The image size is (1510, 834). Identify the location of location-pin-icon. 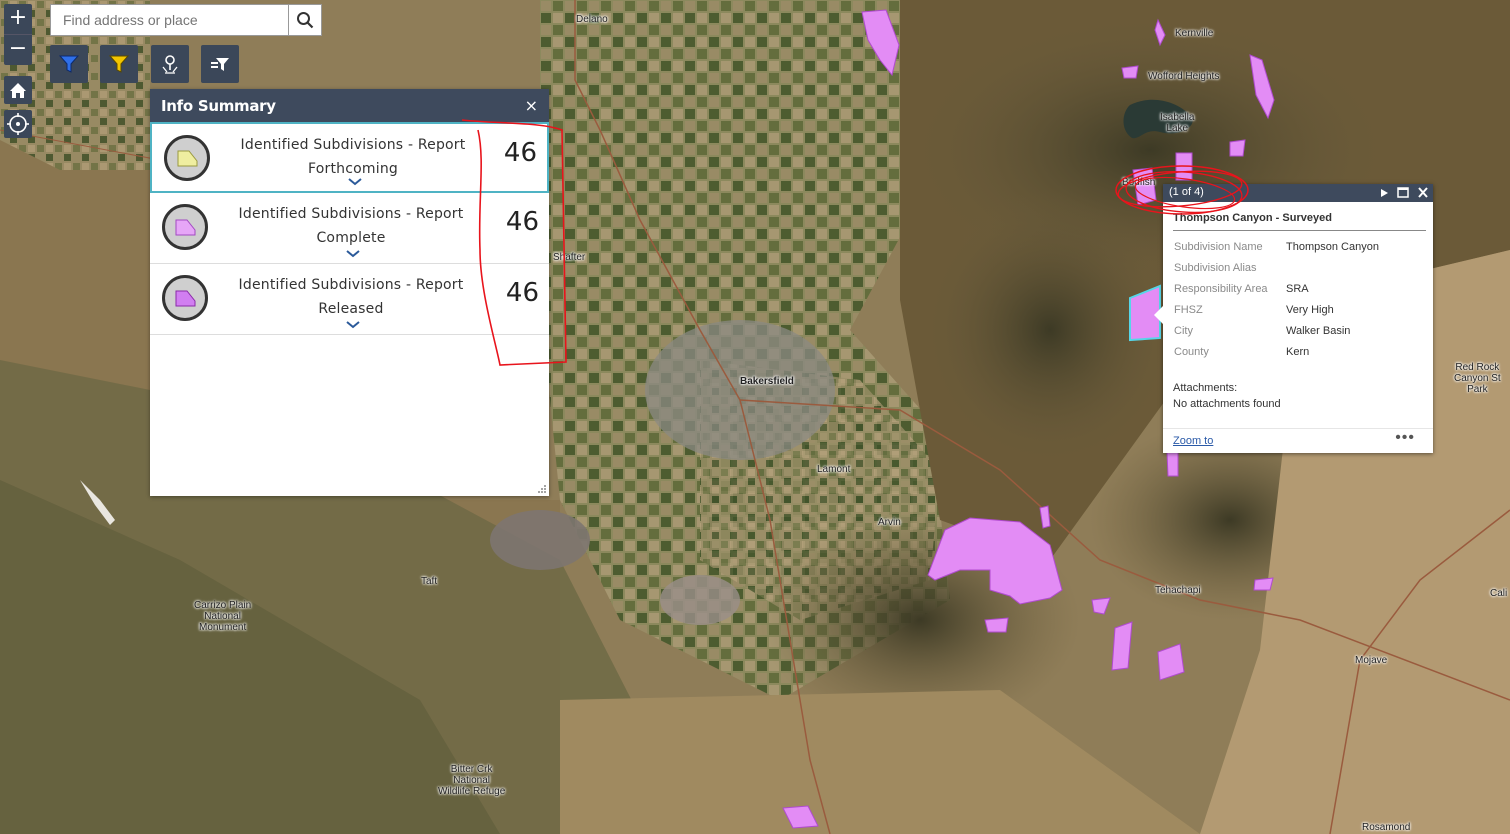
(170, 64).